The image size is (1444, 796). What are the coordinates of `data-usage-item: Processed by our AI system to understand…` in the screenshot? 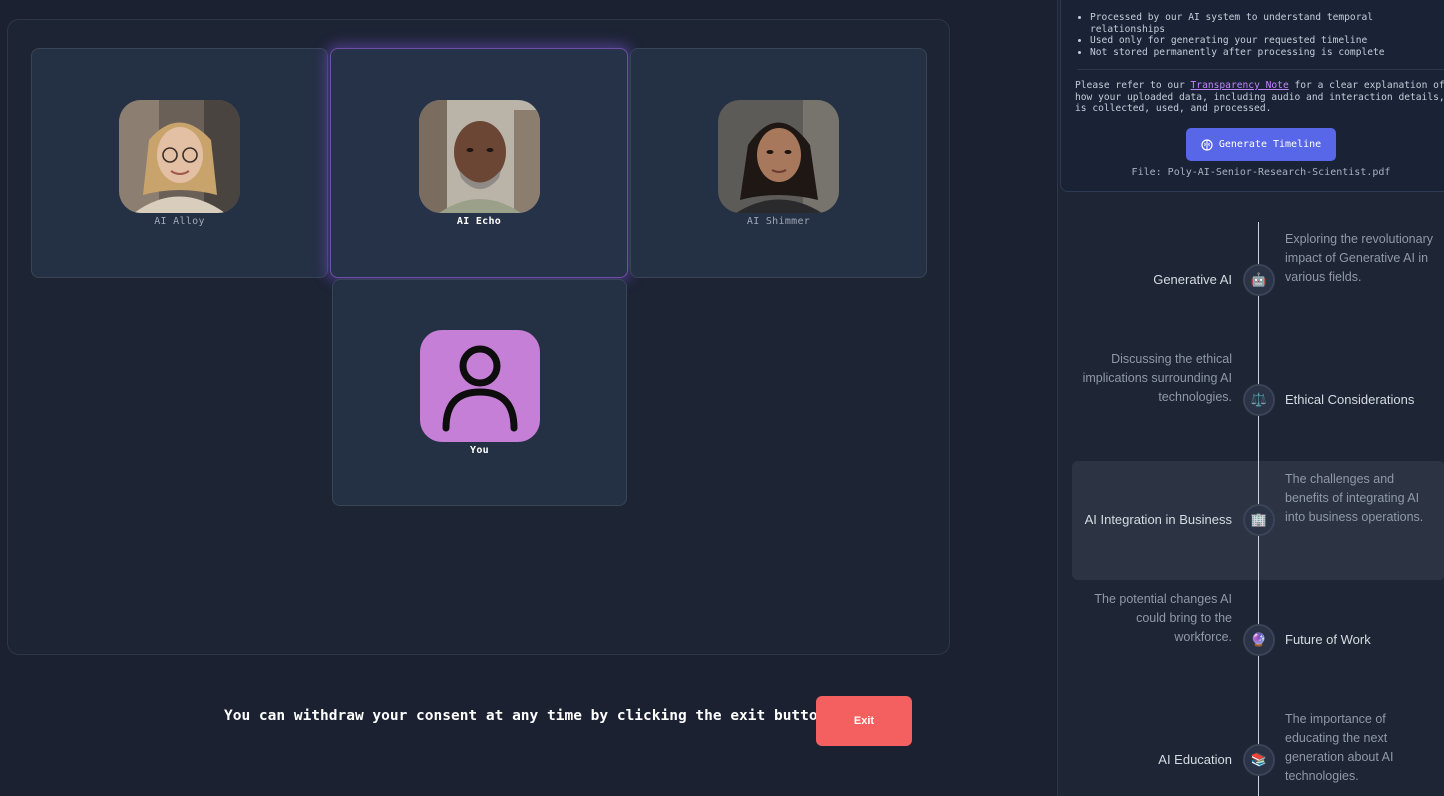 It's located at (1255, 23).